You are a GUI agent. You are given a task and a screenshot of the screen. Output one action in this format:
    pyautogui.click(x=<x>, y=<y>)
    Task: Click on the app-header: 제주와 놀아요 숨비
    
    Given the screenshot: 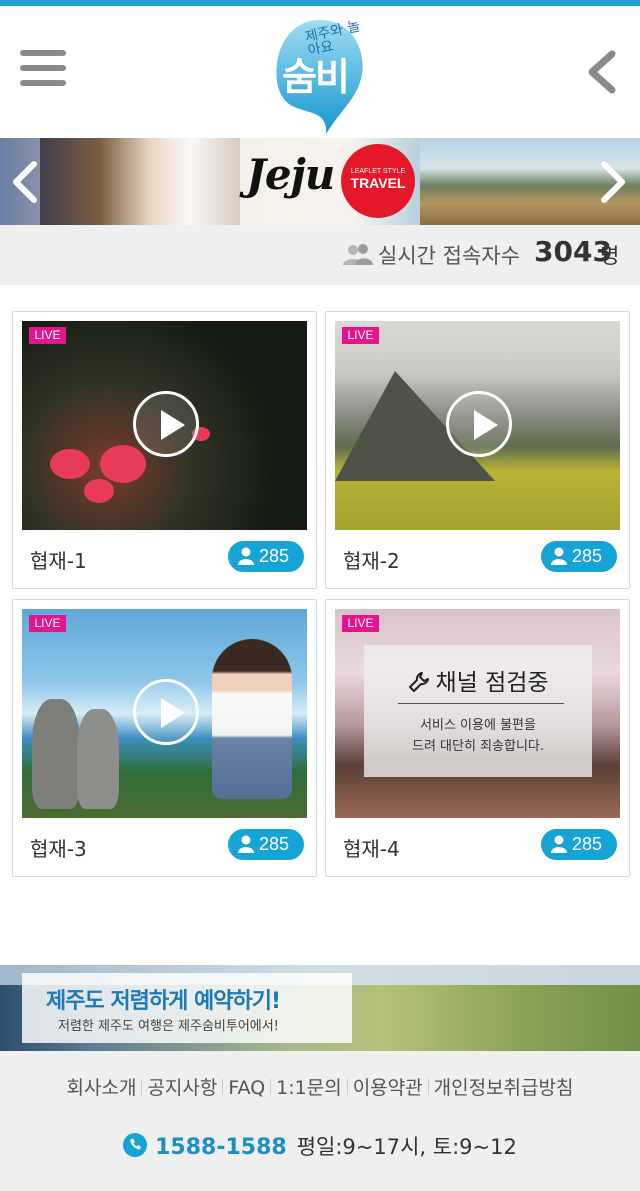 What is the action you would take?
    pyautogui.click(x=320, y=72)
    